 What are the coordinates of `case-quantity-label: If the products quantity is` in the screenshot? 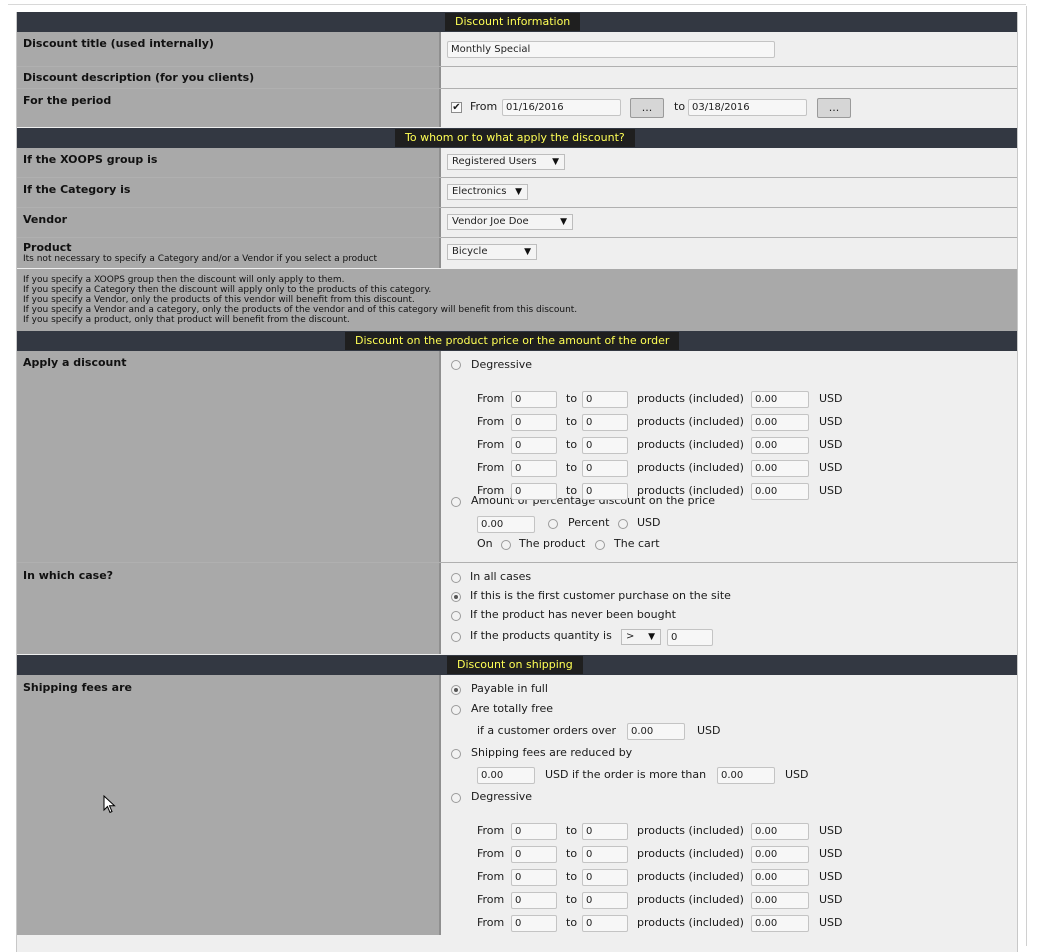 It's located at (541, 635).